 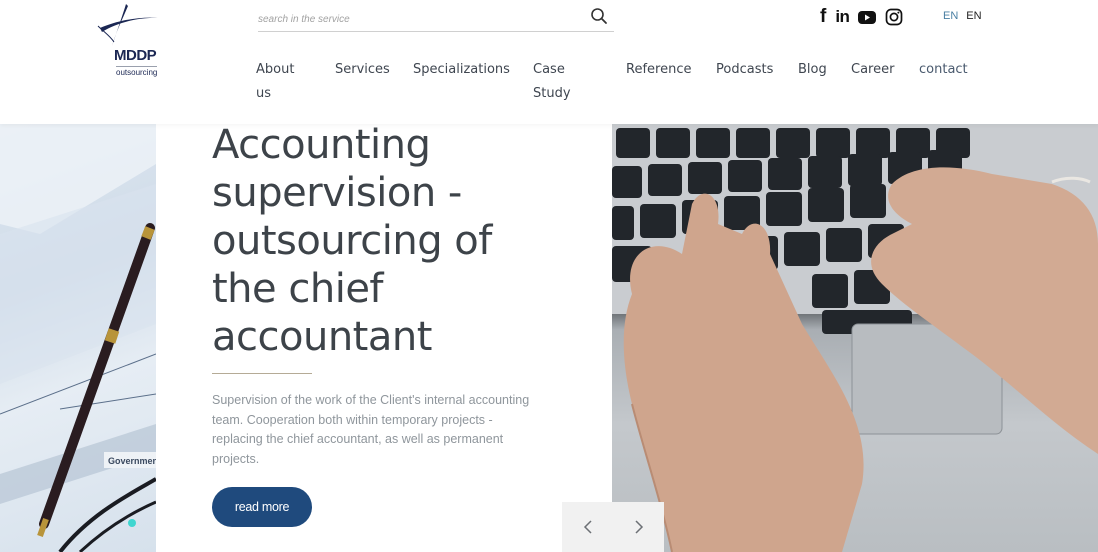 I want to click on nav-item-case-study: Case Study, so click(x=552, y=82).